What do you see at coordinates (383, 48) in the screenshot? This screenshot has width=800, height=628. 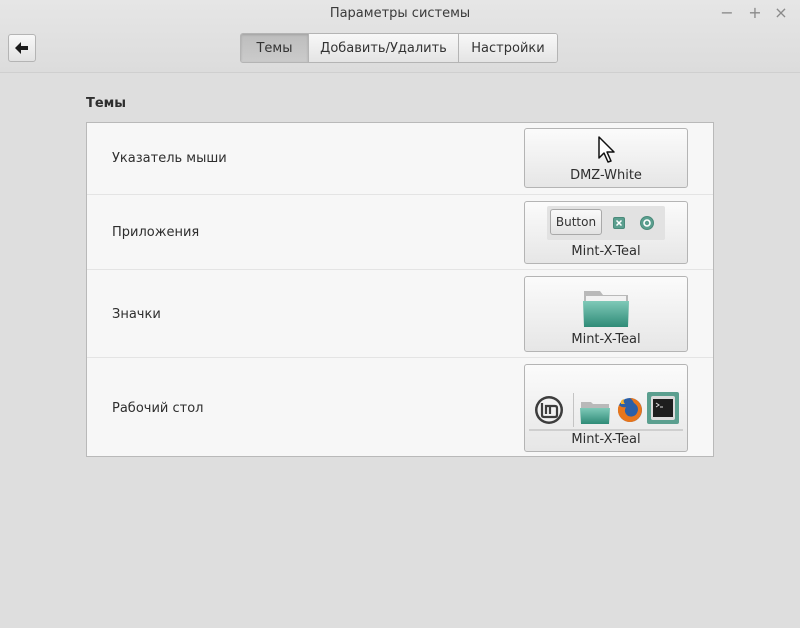 I see `tab-add-remove: Добавить/Удалить` at bounding box center [383, 48].